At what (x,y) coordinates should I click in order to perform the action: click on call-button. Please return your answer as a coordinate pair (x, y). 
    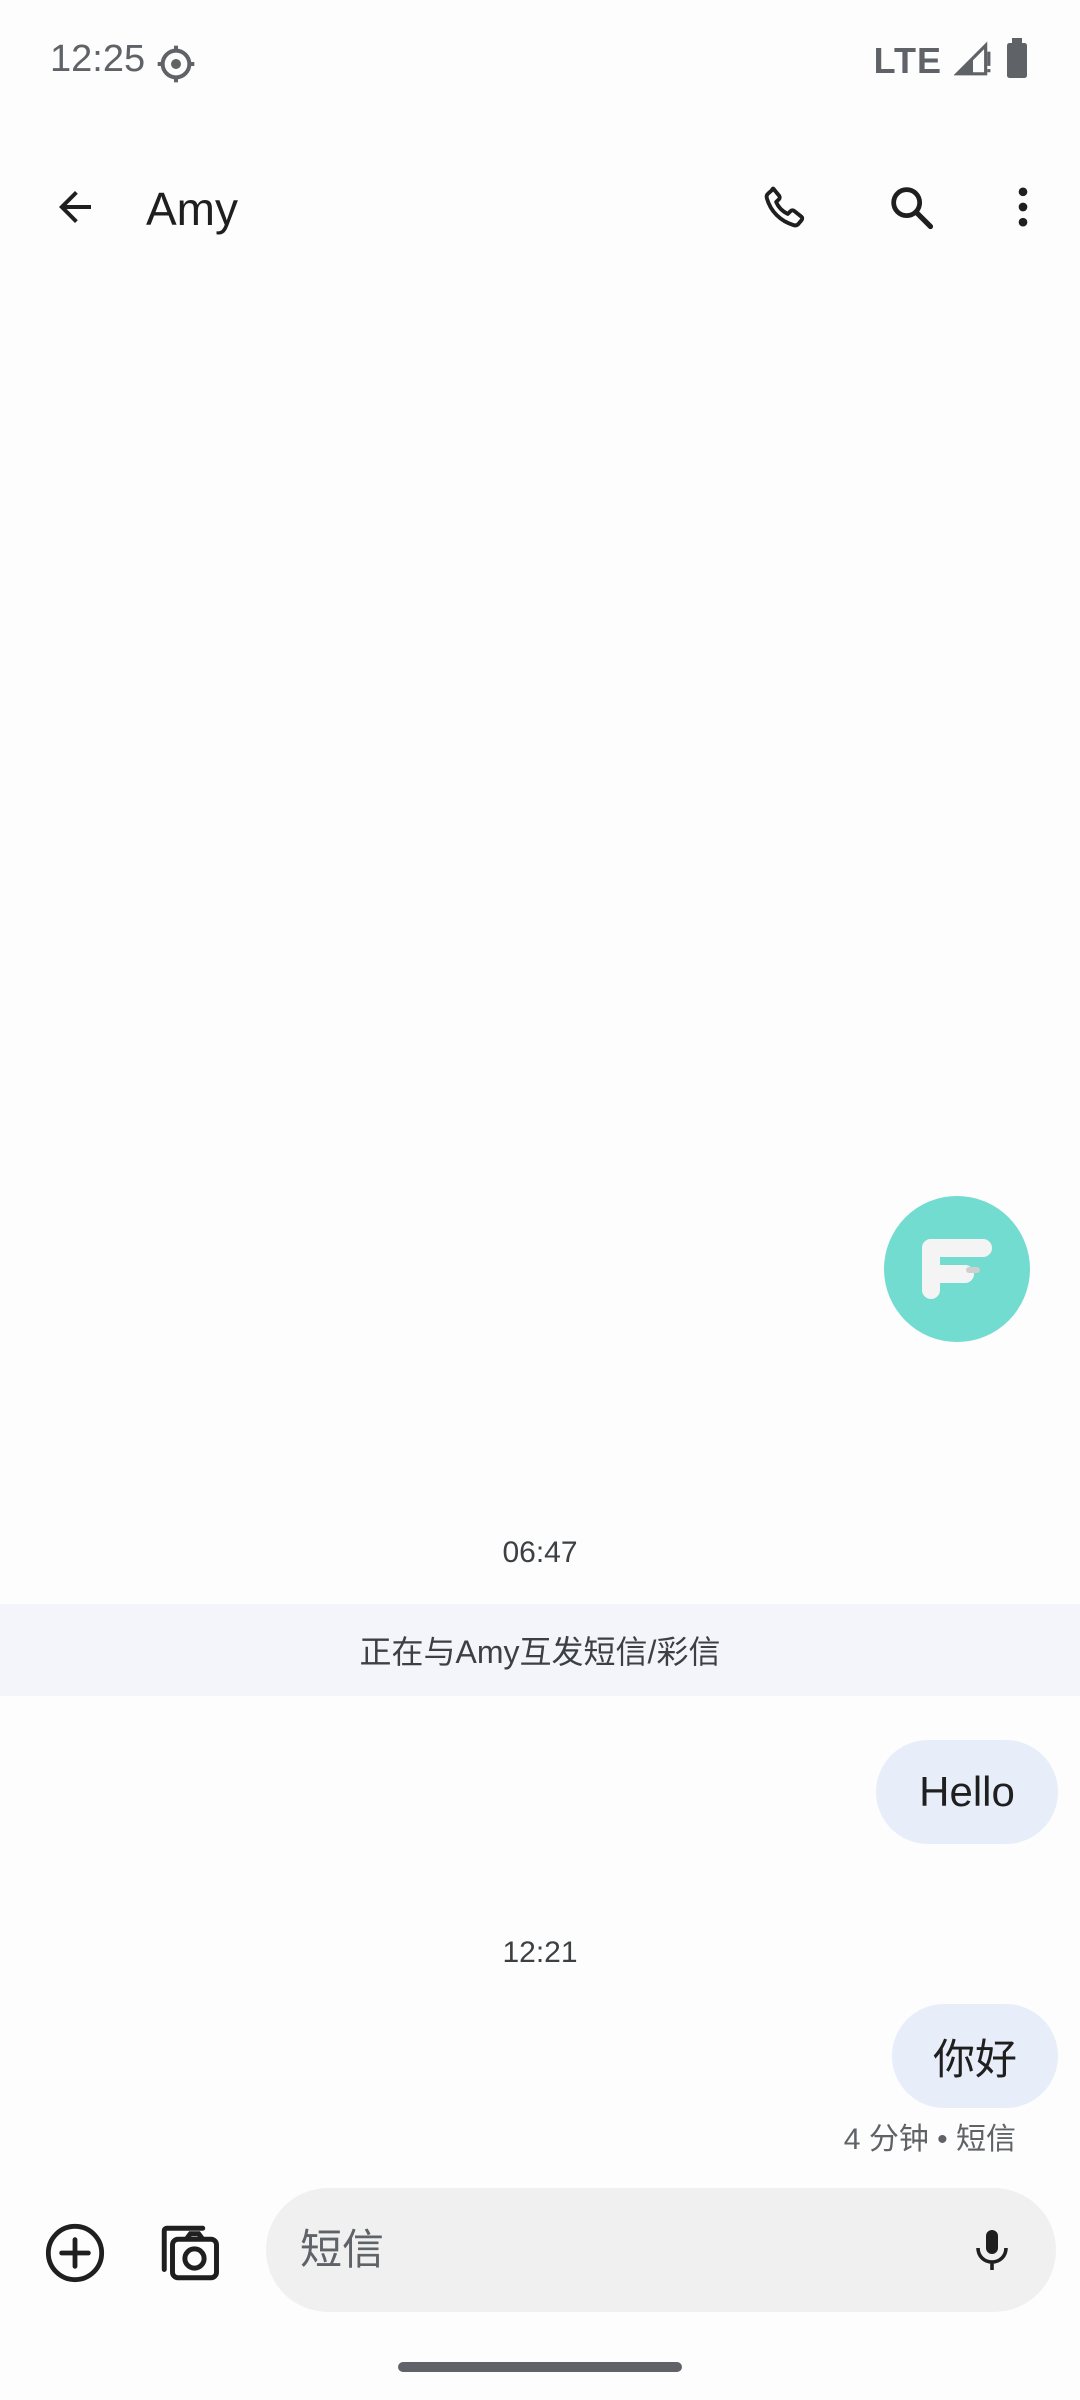
    Looking at the image, I should click on (785, 207).